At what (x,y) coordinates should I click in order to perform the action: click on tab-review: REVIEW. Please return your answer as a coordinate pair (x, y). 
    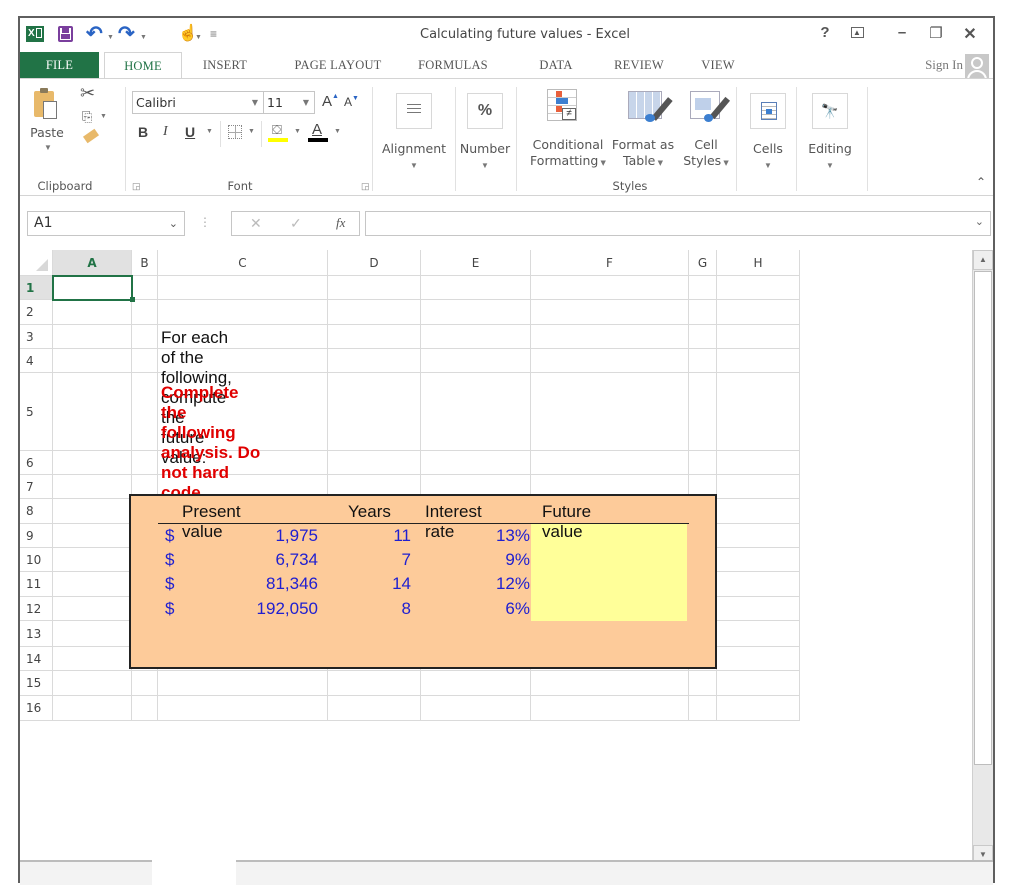
    Looking at the image, I should click on (639, 65).